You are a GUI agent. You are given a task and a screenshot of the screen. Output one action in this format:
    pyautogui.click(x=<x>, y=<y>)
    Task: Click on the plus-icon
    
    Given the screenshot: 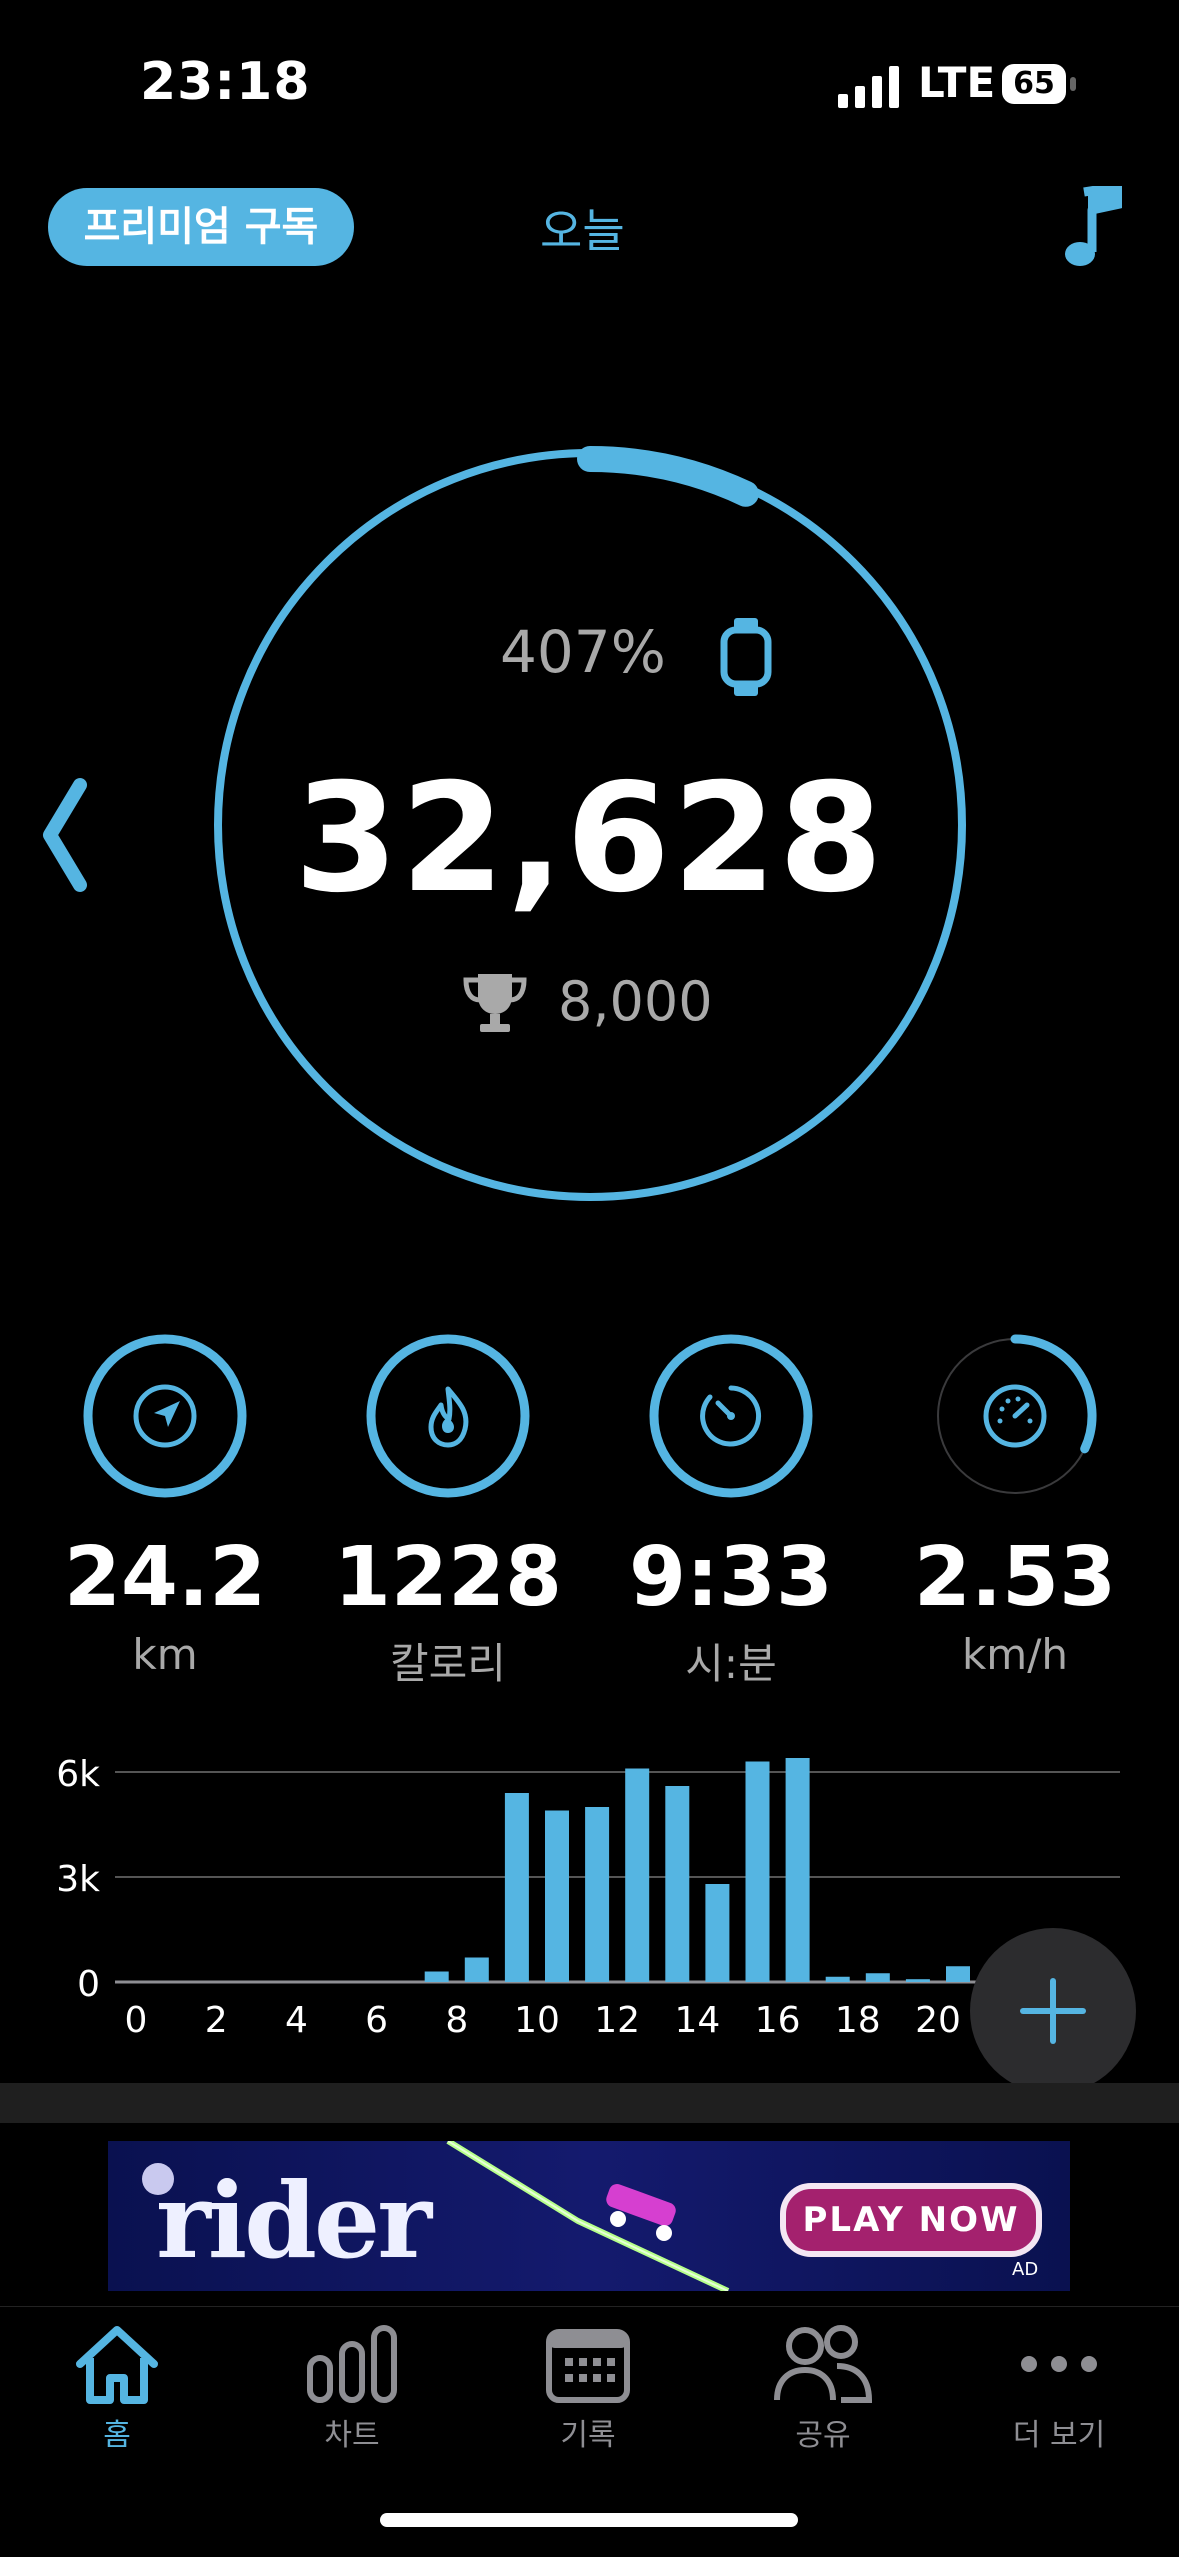 What is the action you would take?
    pyautogui.click(x=1053, y=2011)
    